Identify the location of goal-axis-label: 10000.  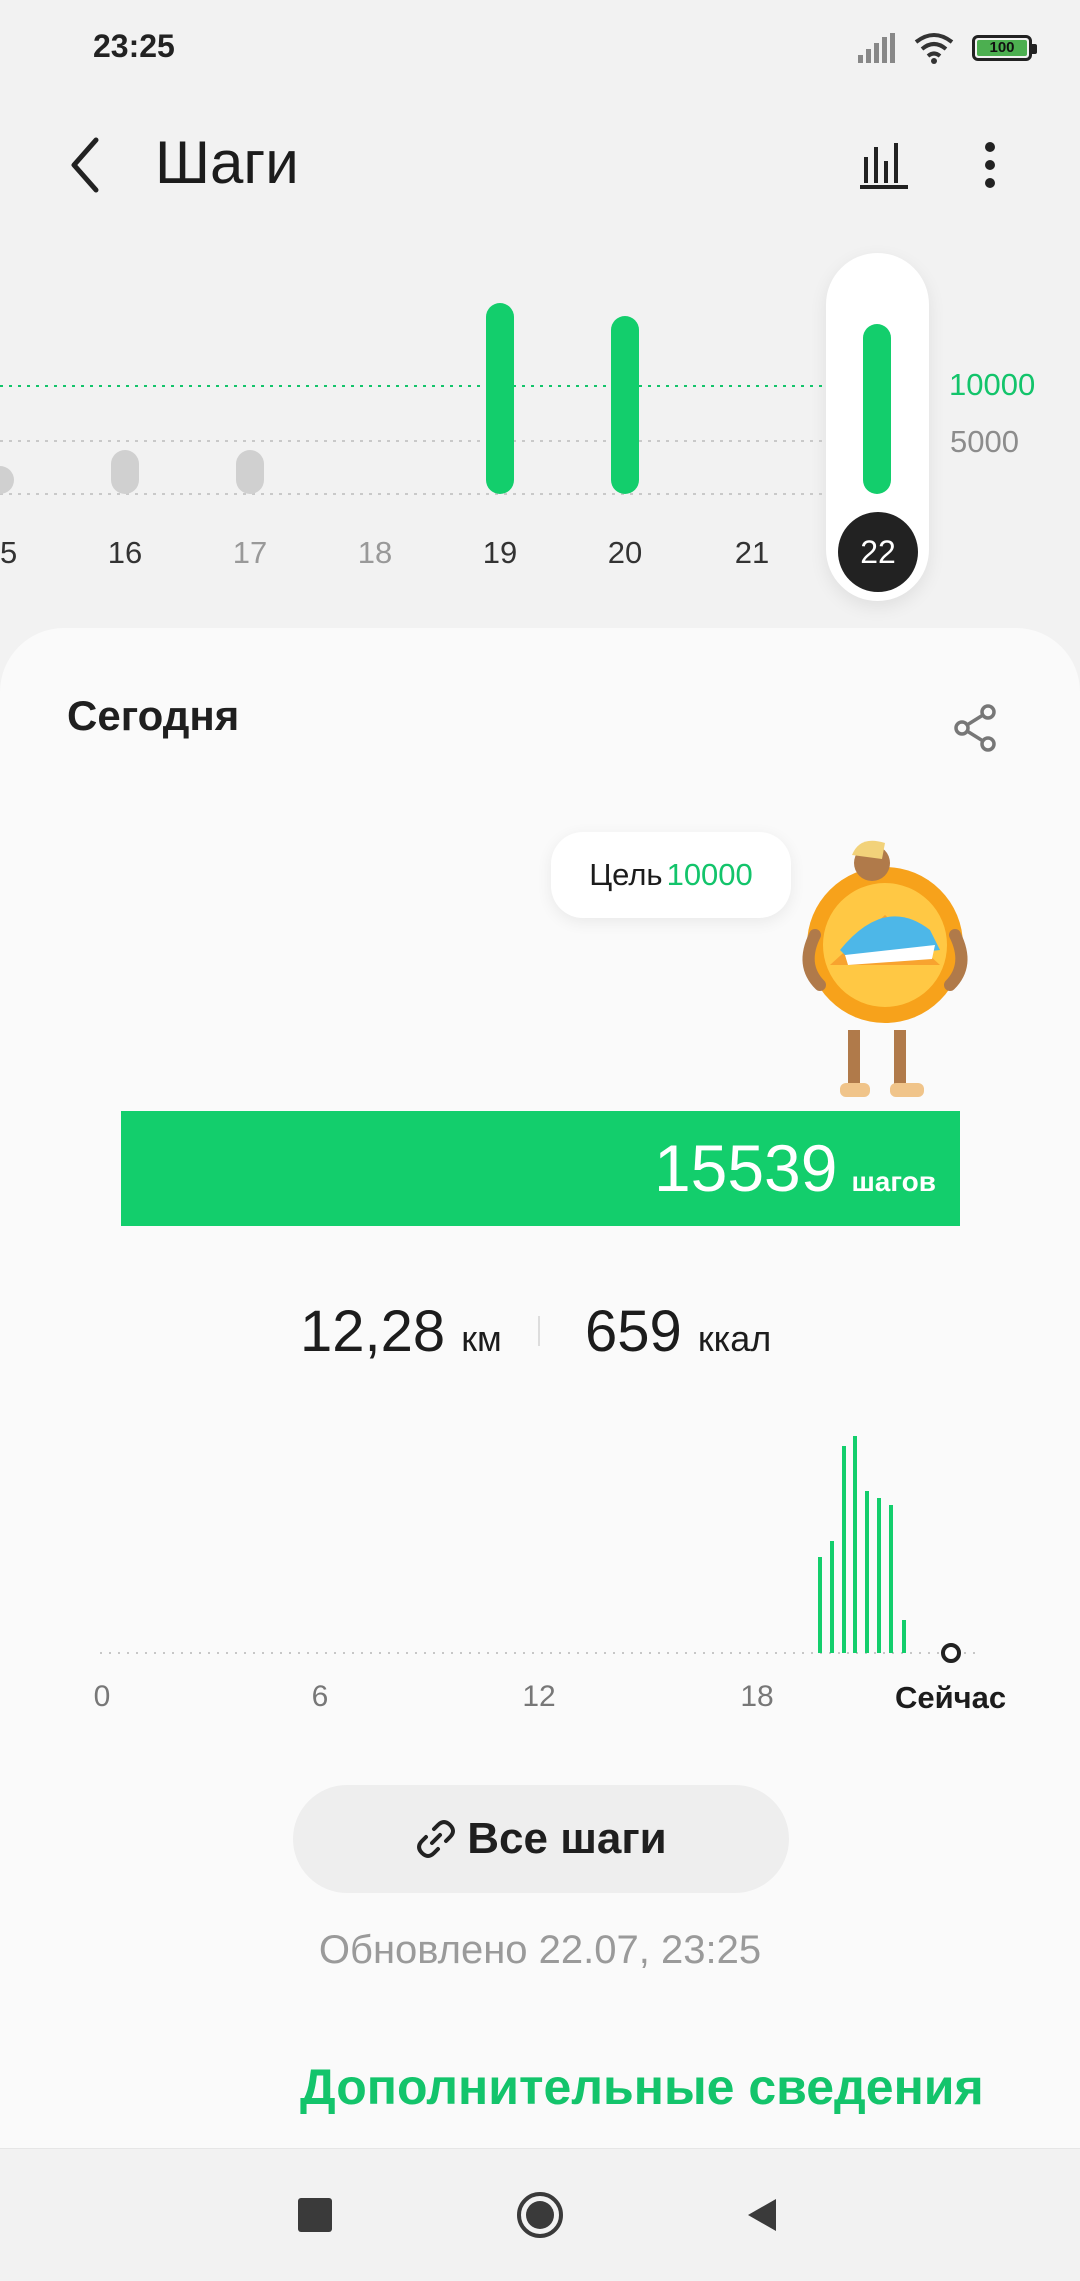
(992, 384).